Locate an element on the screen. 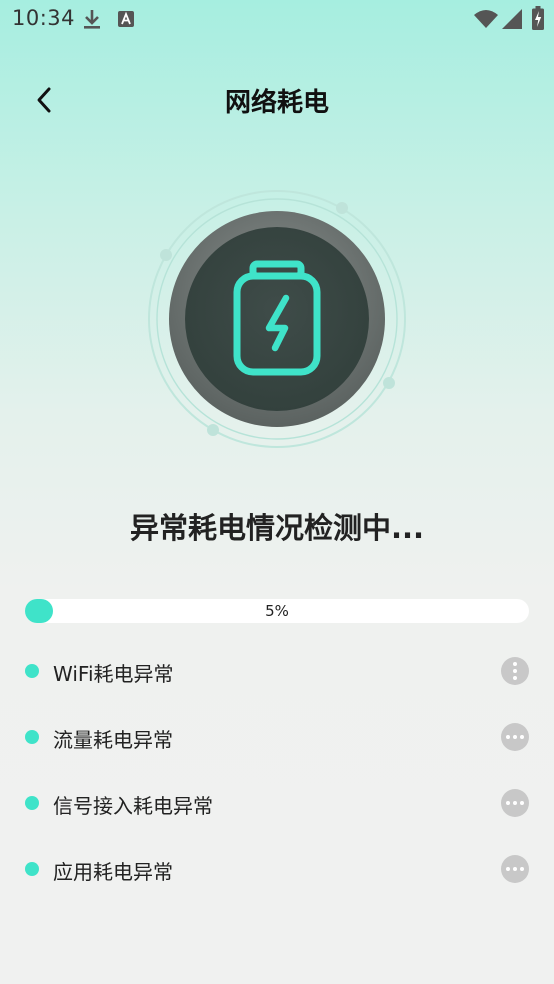  header: 网络耗电 is located at coordinates (277, 100).